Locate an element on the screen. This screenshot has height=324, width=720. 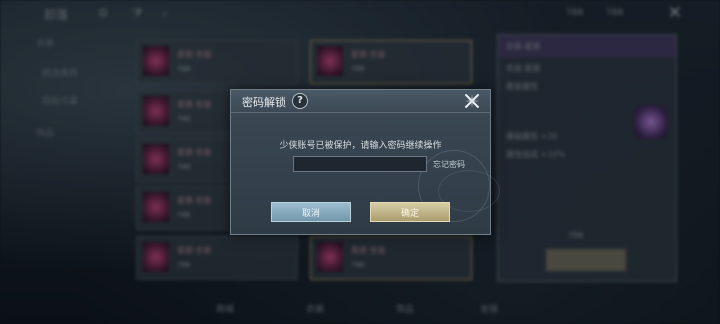
dialog-message: 少侠账号已被保护，请输入密码继续操作 is located at coordinates (360, 146).